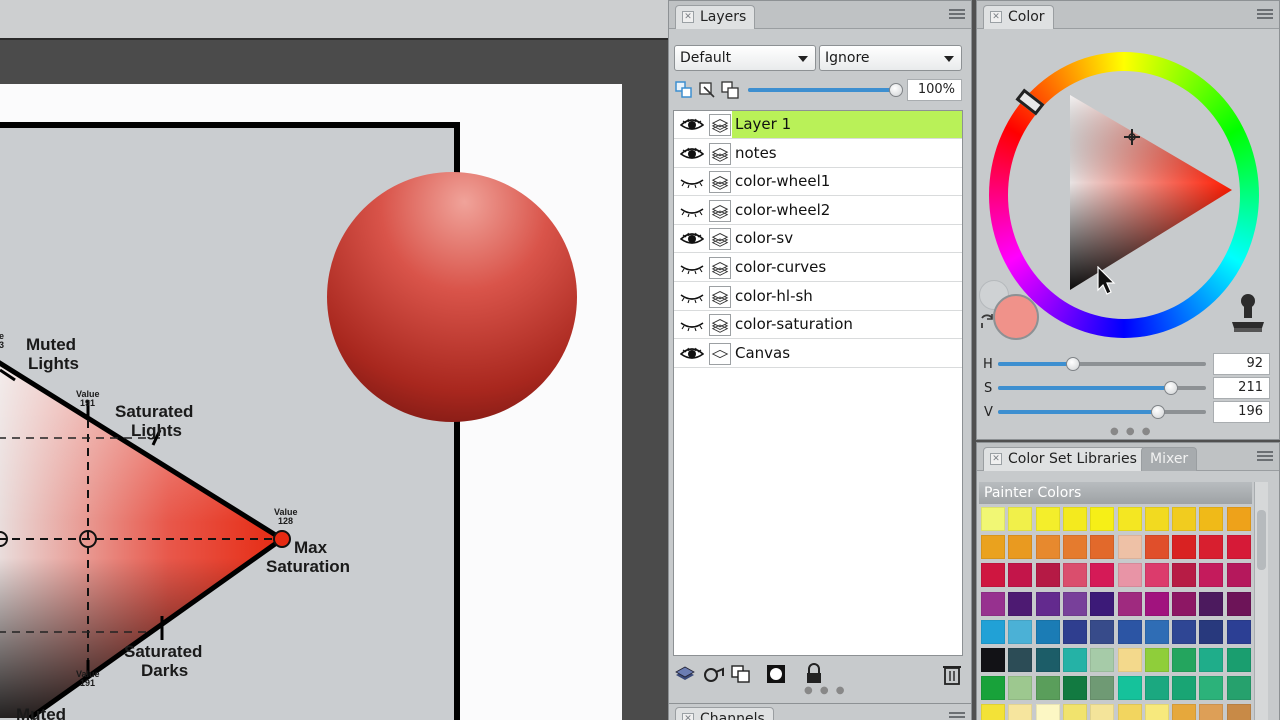  Describe the element at coordinates (1261, 601) in the screenshot. I see `color-set-scrollbar` at that location.